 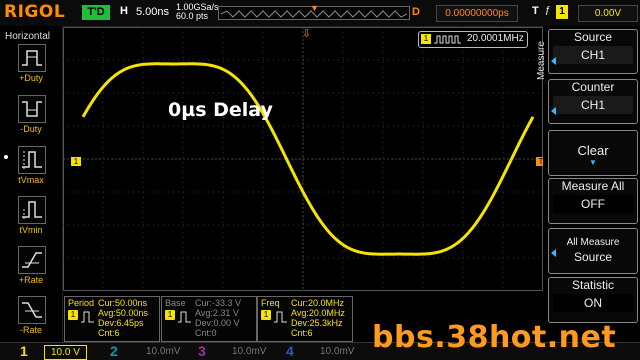 What do you see at coordinates (123, 313) in the screenshot?
I see `measurement-avg: Avg:50.00ns` at bounding box center [123, 313].